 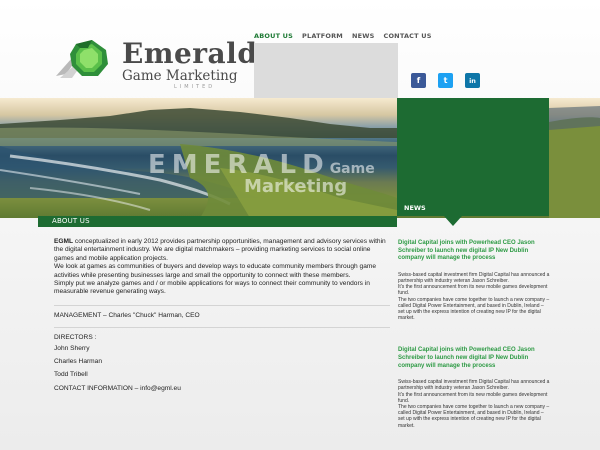 What do you see at coordinates (195, 87) in the screenshot?
I see `brand-suffix: LIMITED` at bounding box center [195, 87].